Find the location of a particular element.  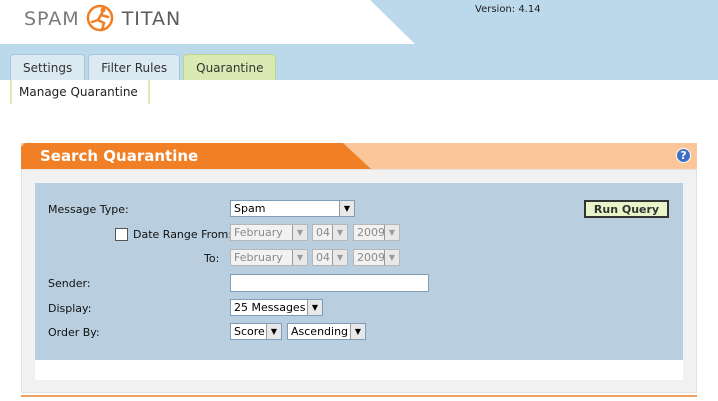

order-by-direction-select: Ascending ▼ is located at coordinates (326, 331).